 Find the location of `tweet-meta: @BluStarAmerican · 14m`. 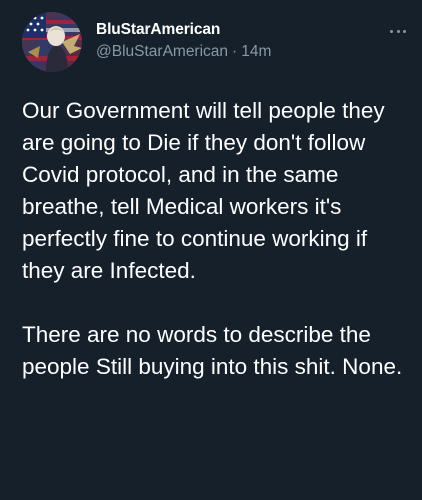

tweet-meta: @BluStarAmerican · 14m is located at coordinates (183, 52).